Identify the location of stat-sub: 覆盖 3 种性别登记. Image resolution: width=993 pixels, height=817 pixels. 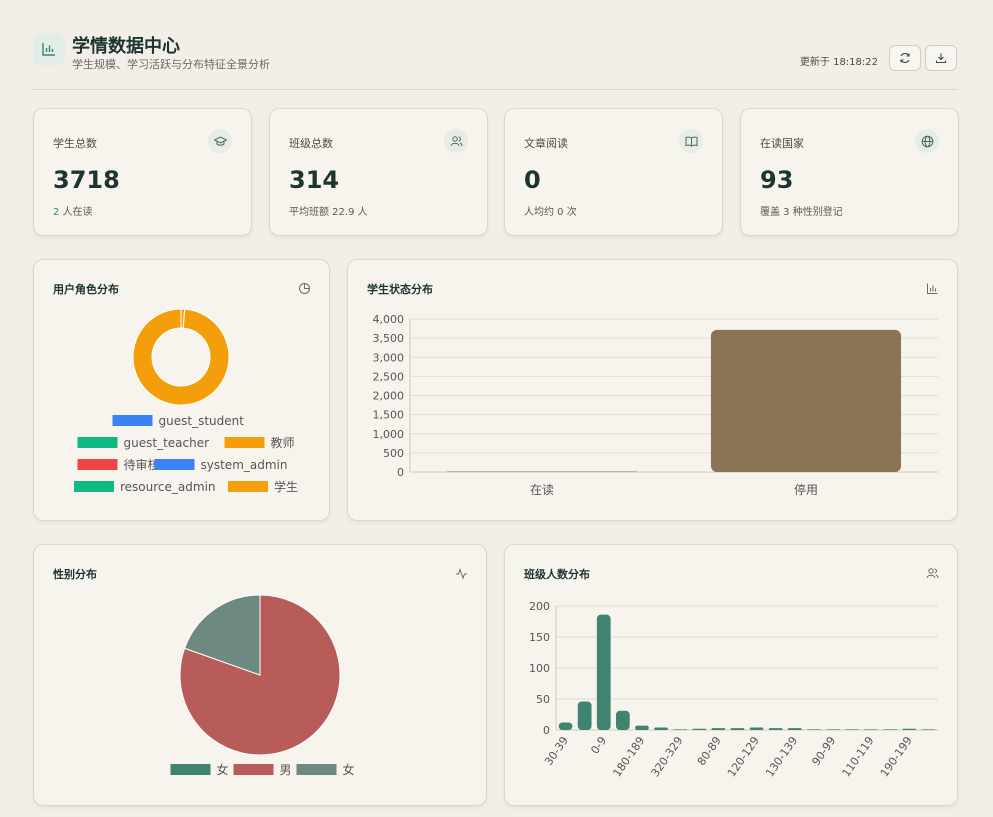
(801, 212).